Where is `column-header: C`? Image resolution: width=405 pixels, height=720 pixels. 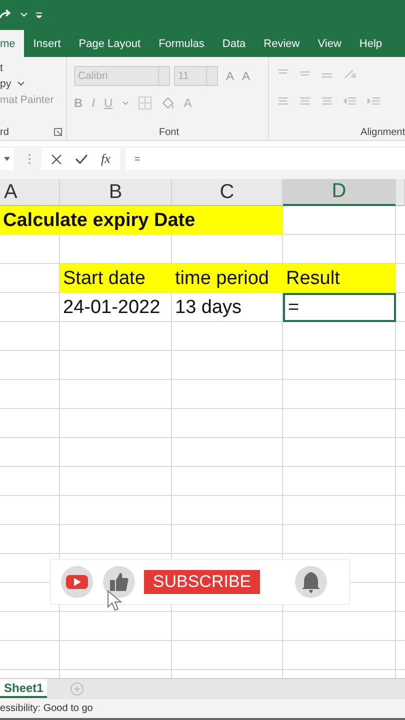 column-header: C is located at coordinates (227, 192).